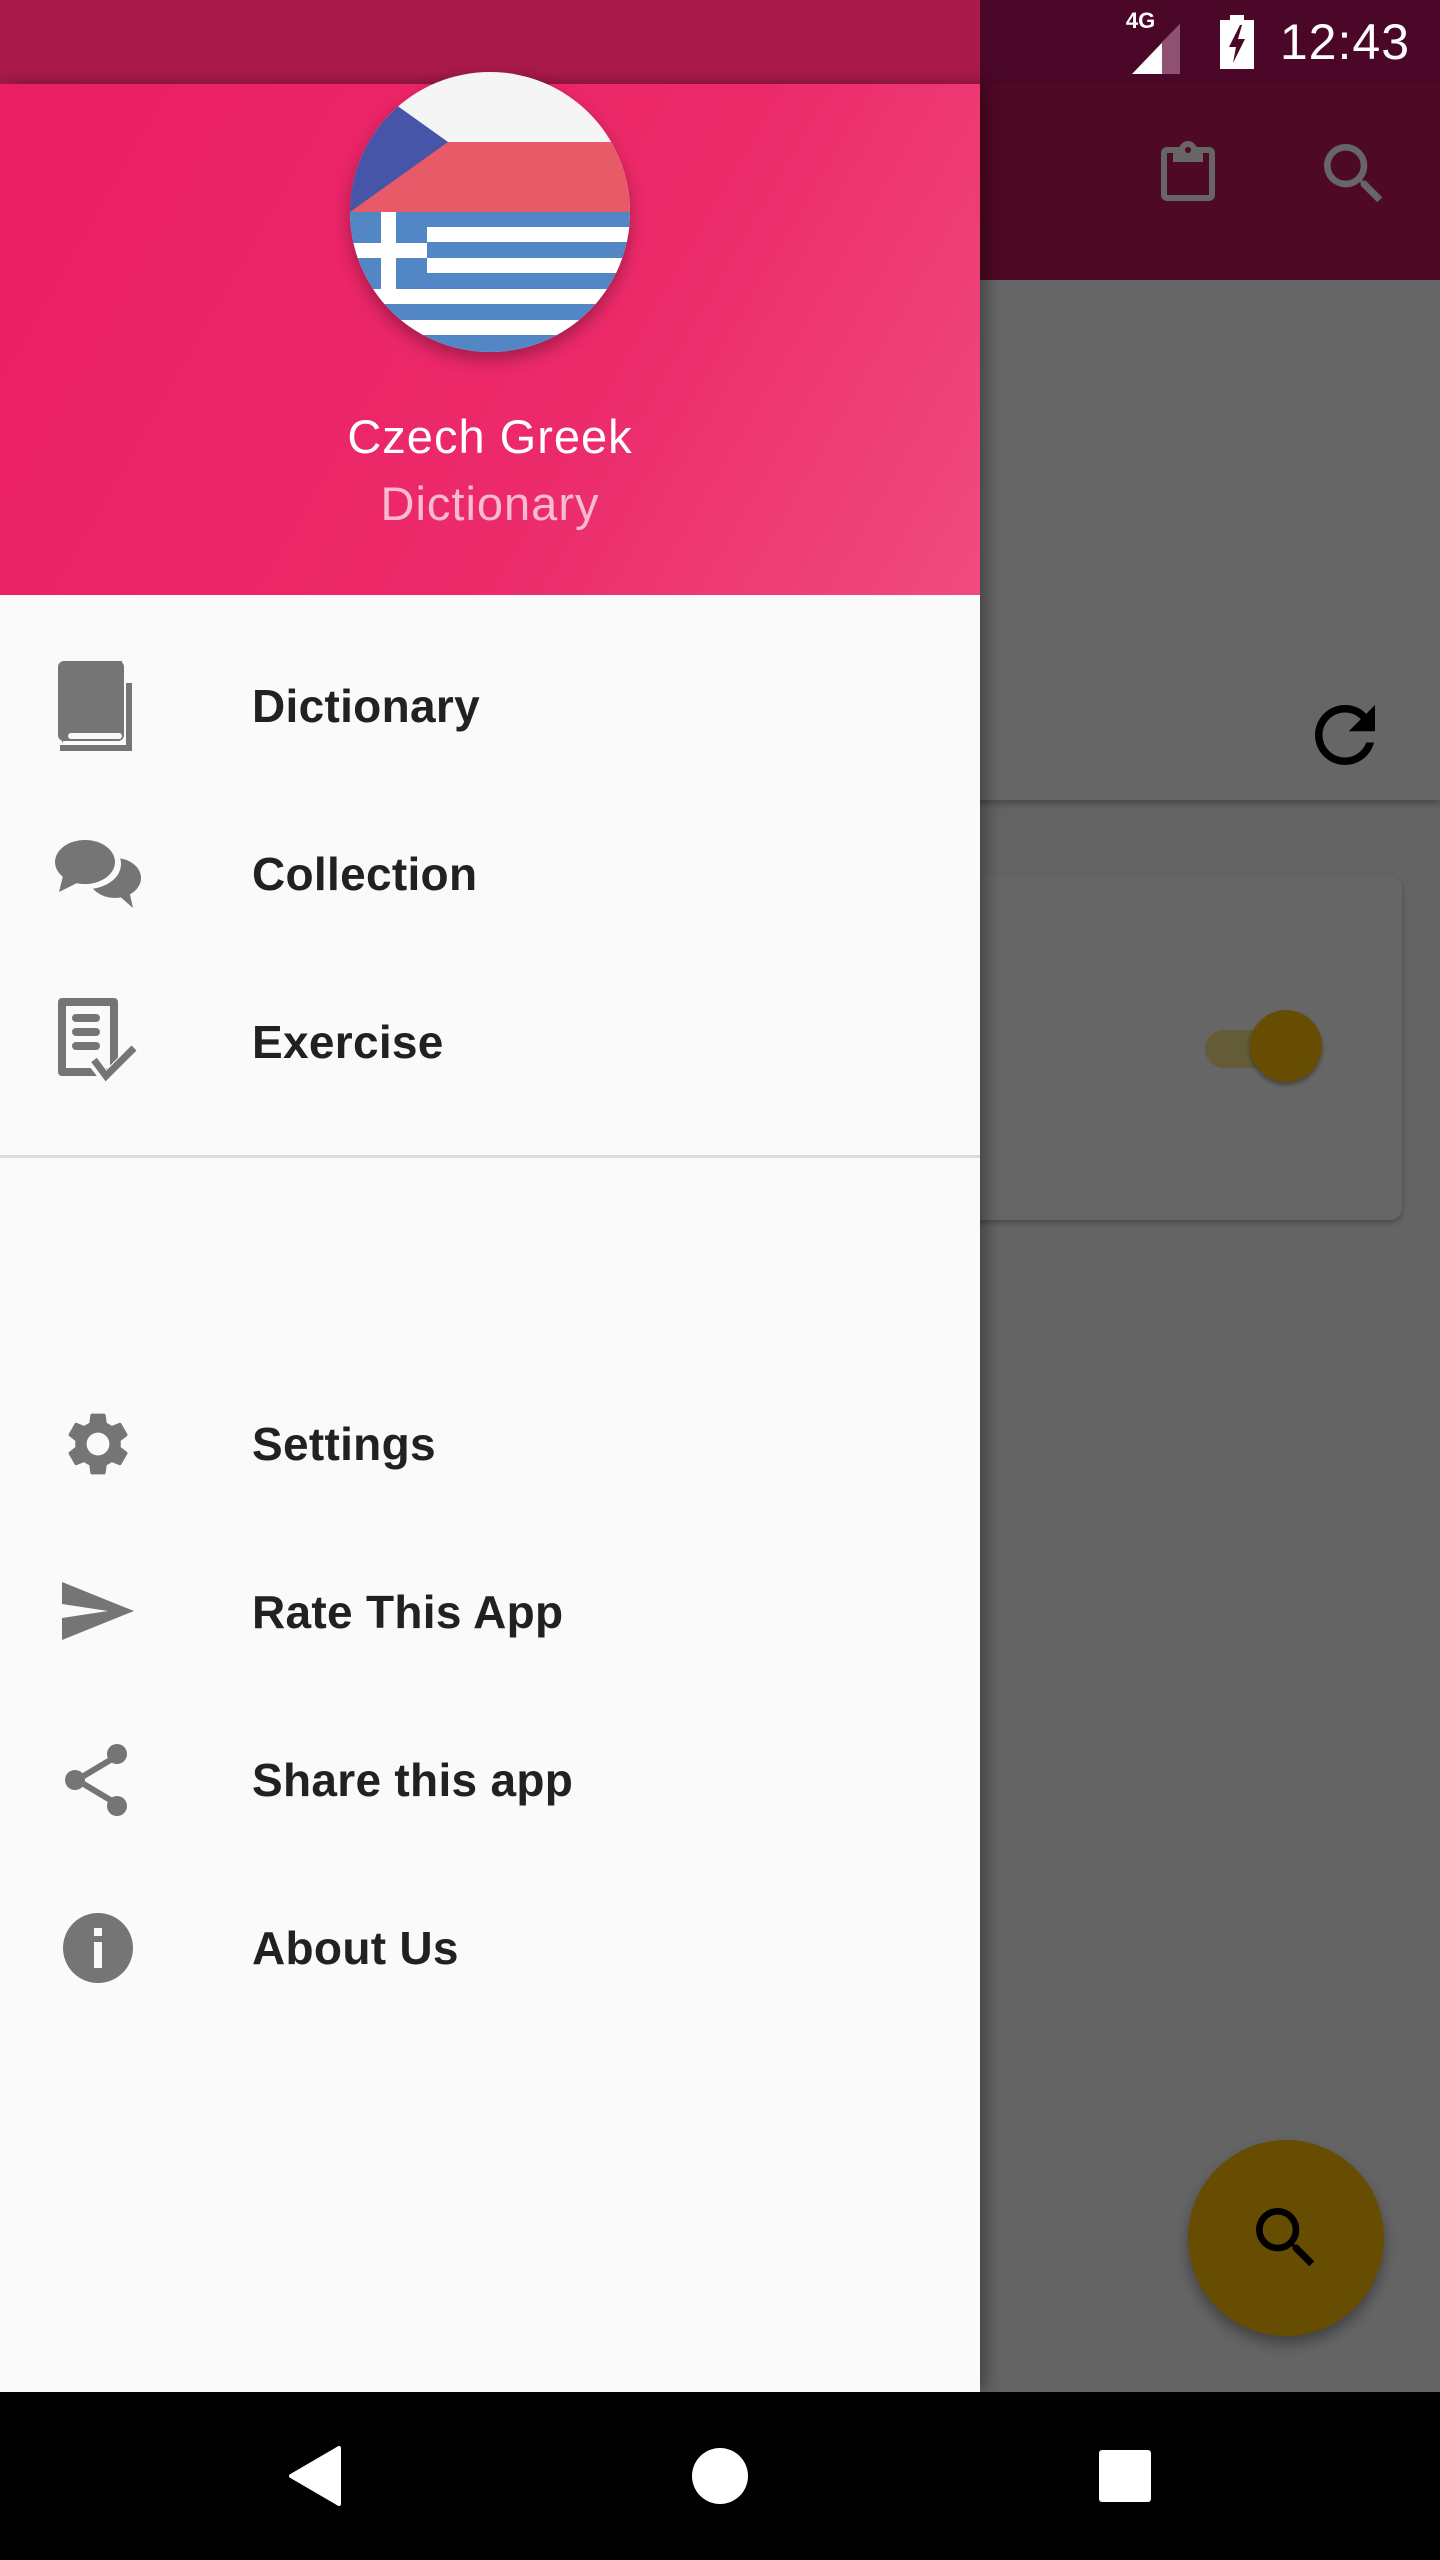  Describe the element at coordinates (355, 1948) in the screenshot. I see `menu-item-label: About Us` at that location.